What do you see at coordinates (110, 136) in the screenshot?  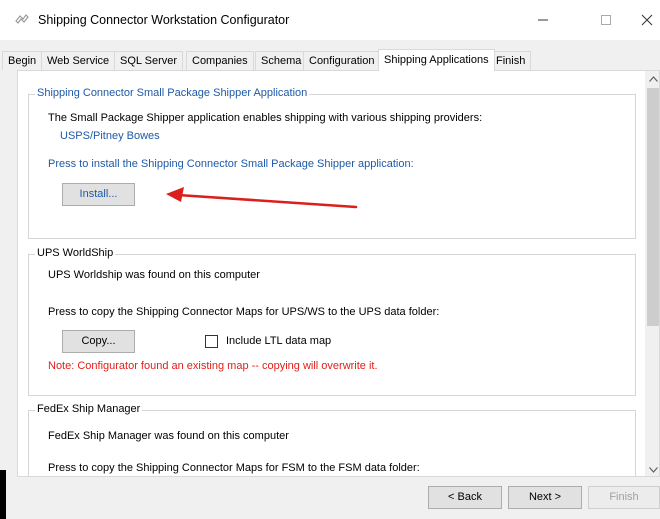 I see `provider-label: USPS/Pitney Bowes` at bounding box center [110, 136].